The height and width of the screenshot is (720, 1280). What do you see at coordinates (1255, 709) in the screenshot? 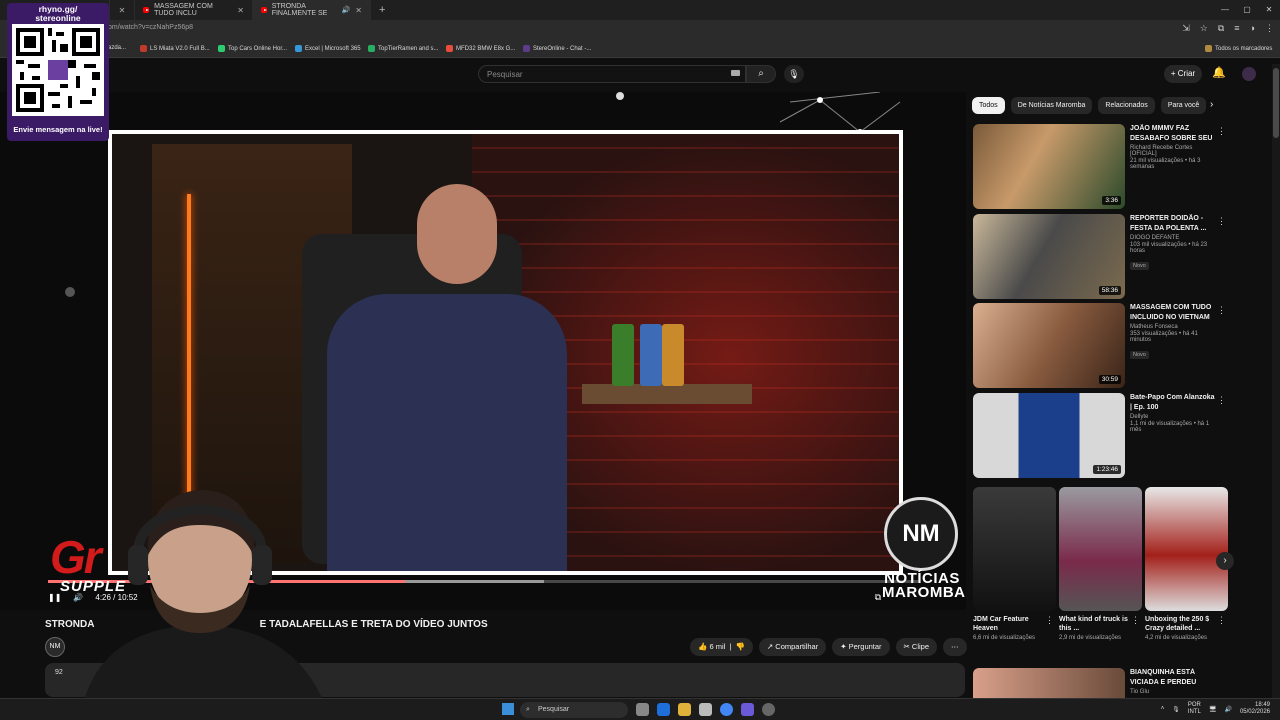
I see `clock: 18:49 05/02/2026` at bounding box center [1255, 709].